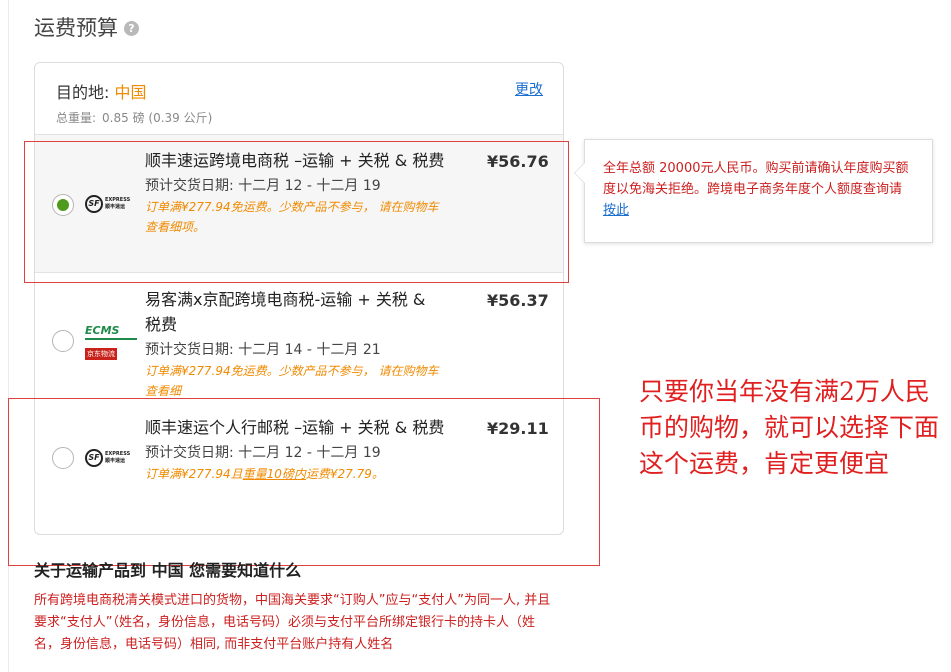 The height and width of the screenshot is (672, 951). What do you see at coordinates (63, 341) in the screenshot?
I see `option-radio` at bounding box center [63, 341].